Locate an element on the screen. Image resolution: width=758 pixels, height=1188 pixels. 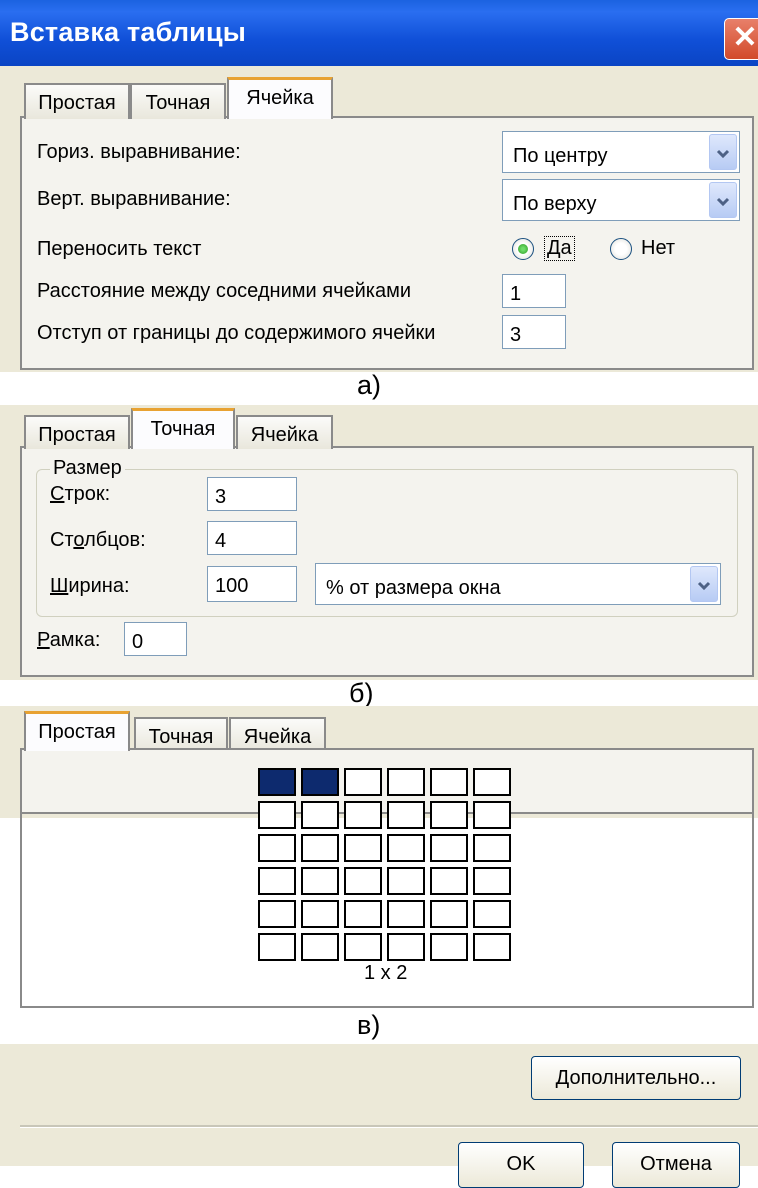
horiz-align-select: По центру is located at coordinates (621, 152).